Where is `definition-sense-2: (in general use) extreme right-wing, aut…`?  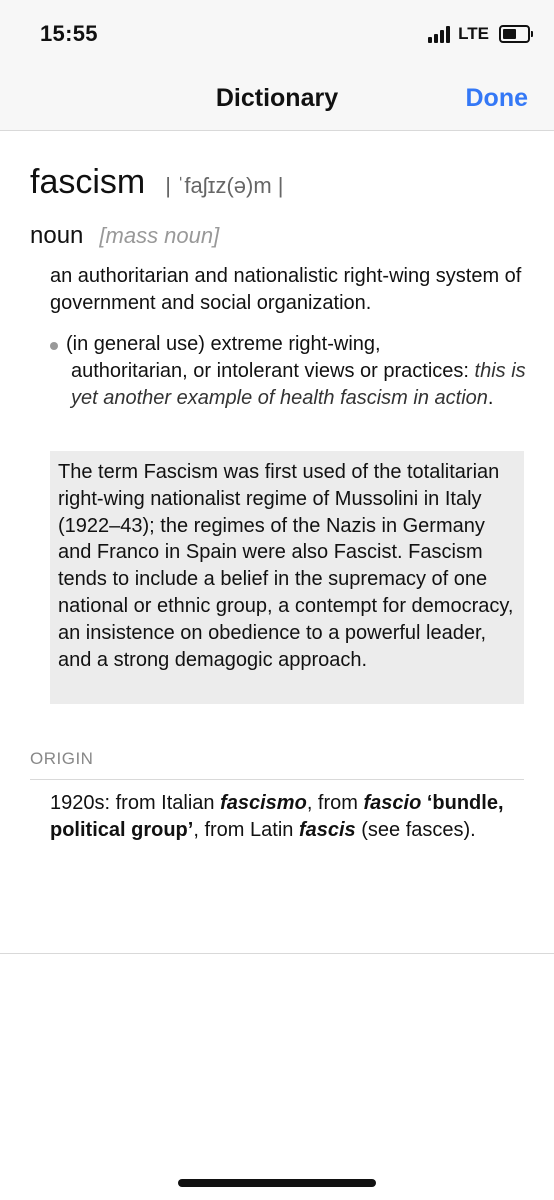
definition-sense-2: (in general use) extreme right-wing, aut… is located at coordinates (298, 371).